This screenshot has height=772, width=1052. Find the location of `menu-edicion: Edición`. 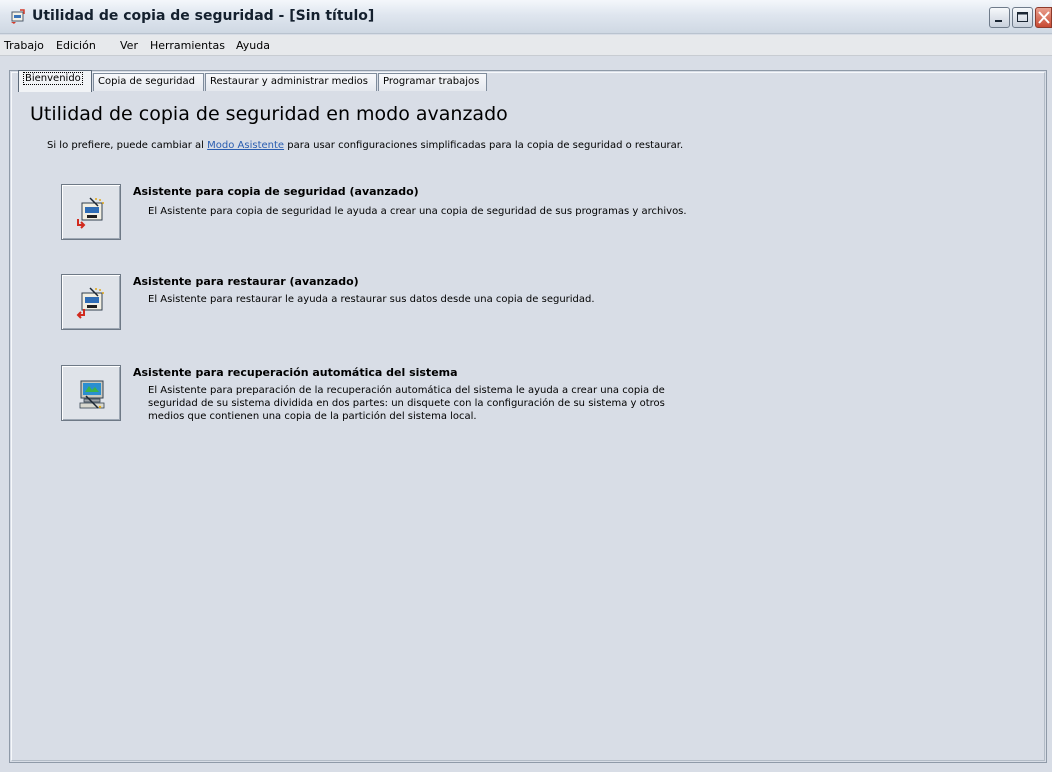

menu-edicion: Edición is located at coordinates (76, 45).